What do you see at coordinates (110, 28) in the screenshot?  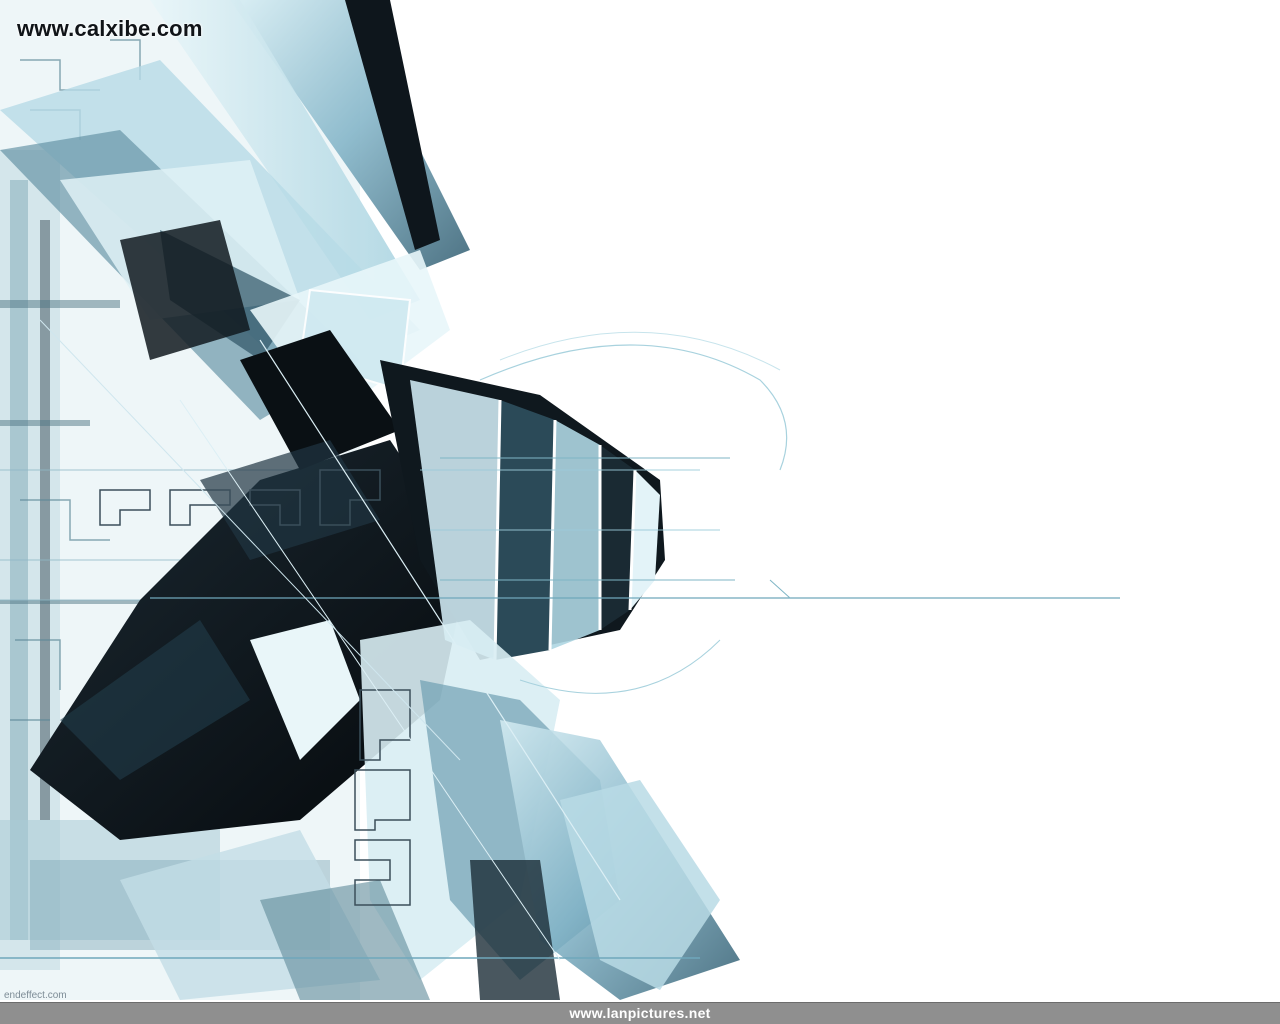 I see `site-watermark-top: www.calxibe.com` at bounding box center [110, 28].